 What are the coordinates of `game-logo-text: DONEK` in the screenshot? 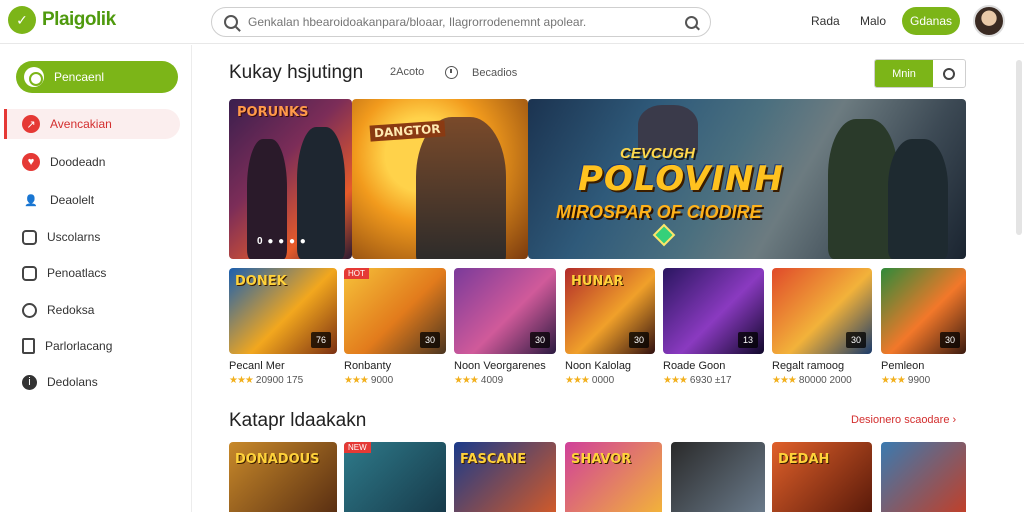 It's located at (261, 281).